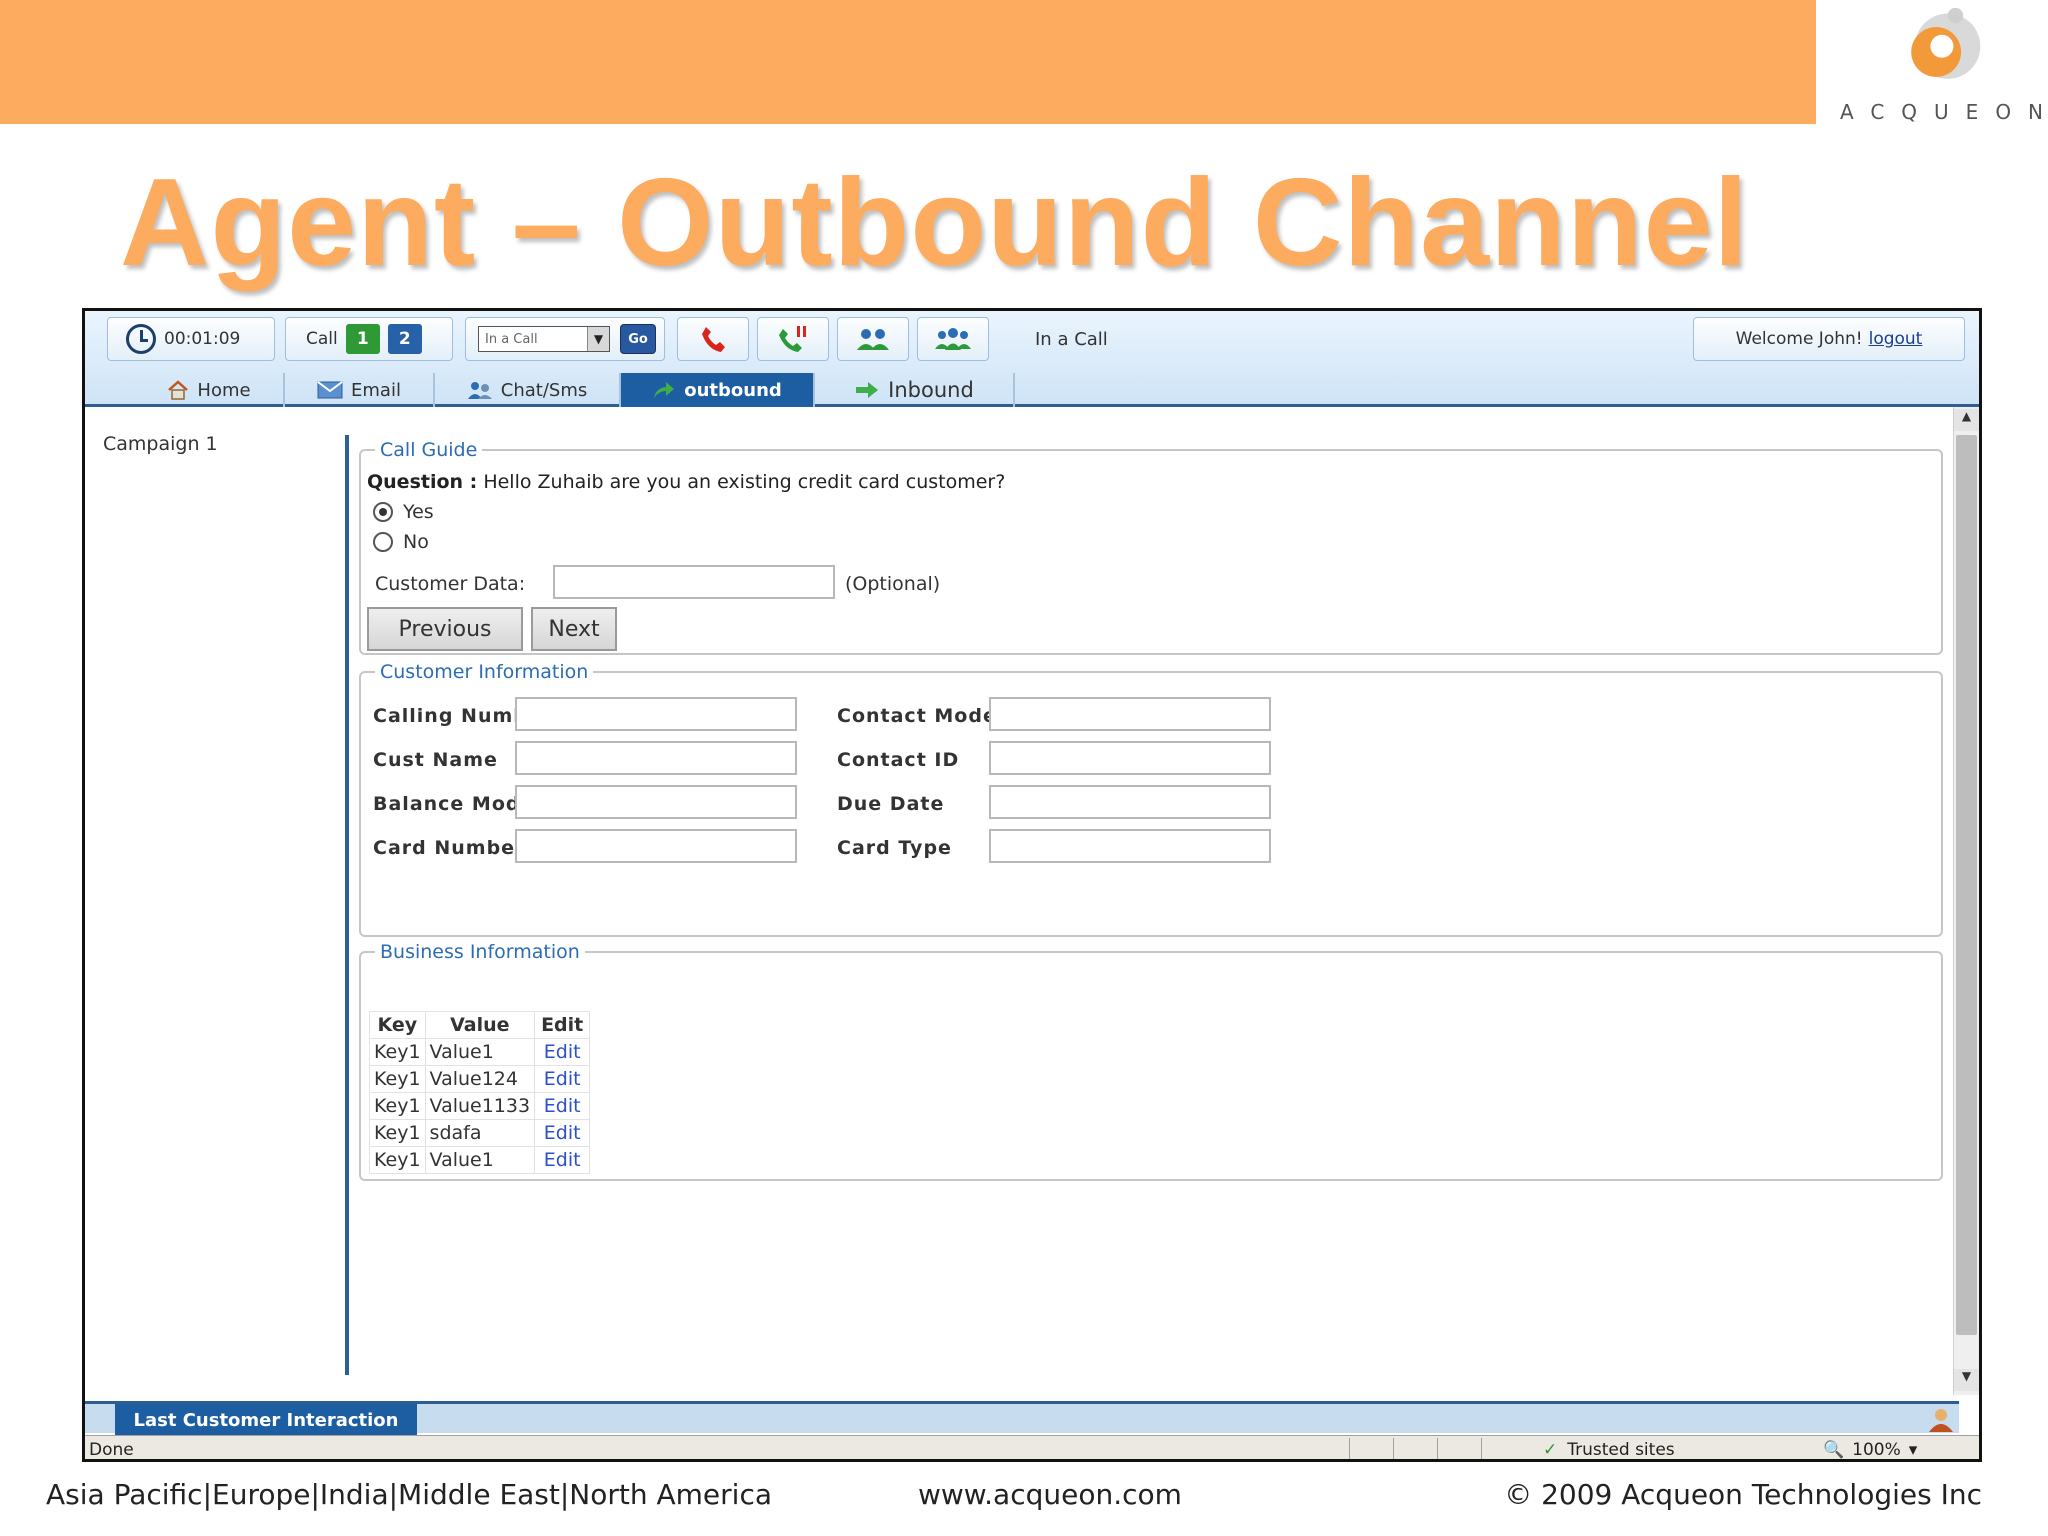 The width and height of the screenshot is (2048, 1536). I want to click on cust-name-label: Cust Name, so click(435, 760).